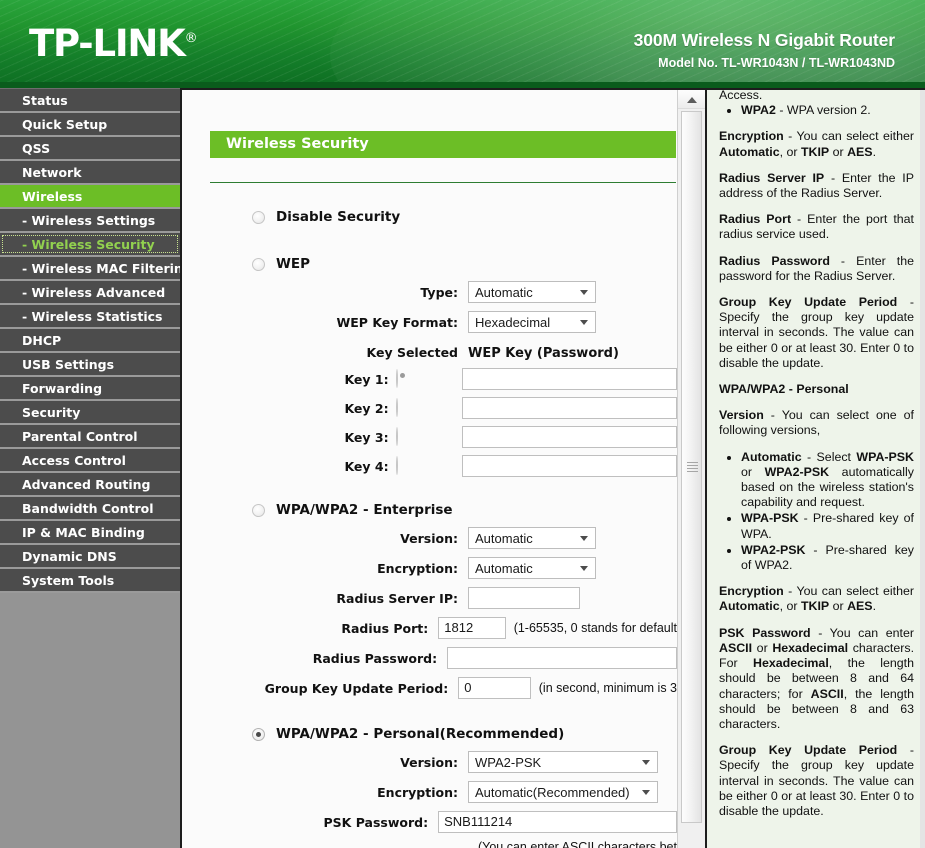  Describe the element at coordinates (90, 389) in the screenshot. I see `sidebar-item-forwarding: Forwarding` at that location.